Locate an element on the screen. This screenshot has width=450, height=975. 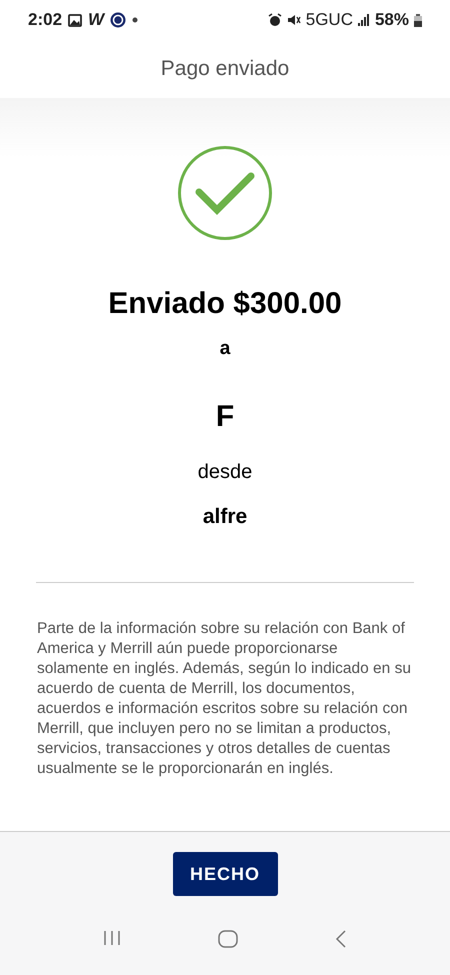
dot-icon is located at coordinates (135, 20).